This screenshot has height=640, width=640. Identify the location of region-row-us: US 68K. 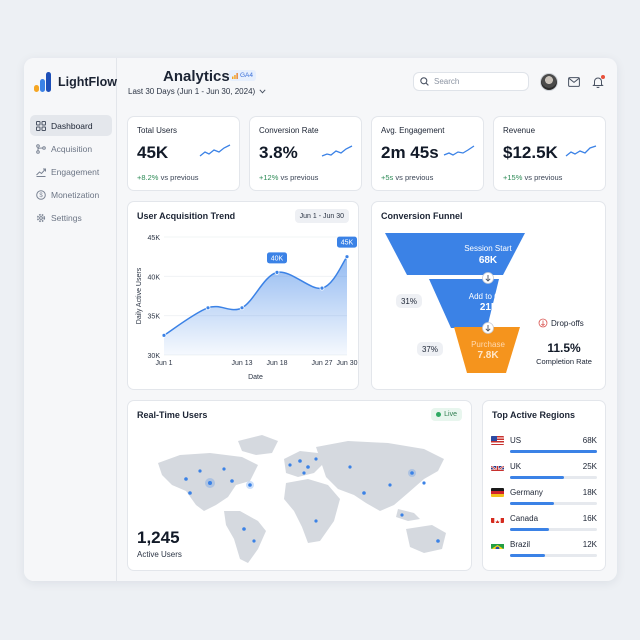
(544, 447).